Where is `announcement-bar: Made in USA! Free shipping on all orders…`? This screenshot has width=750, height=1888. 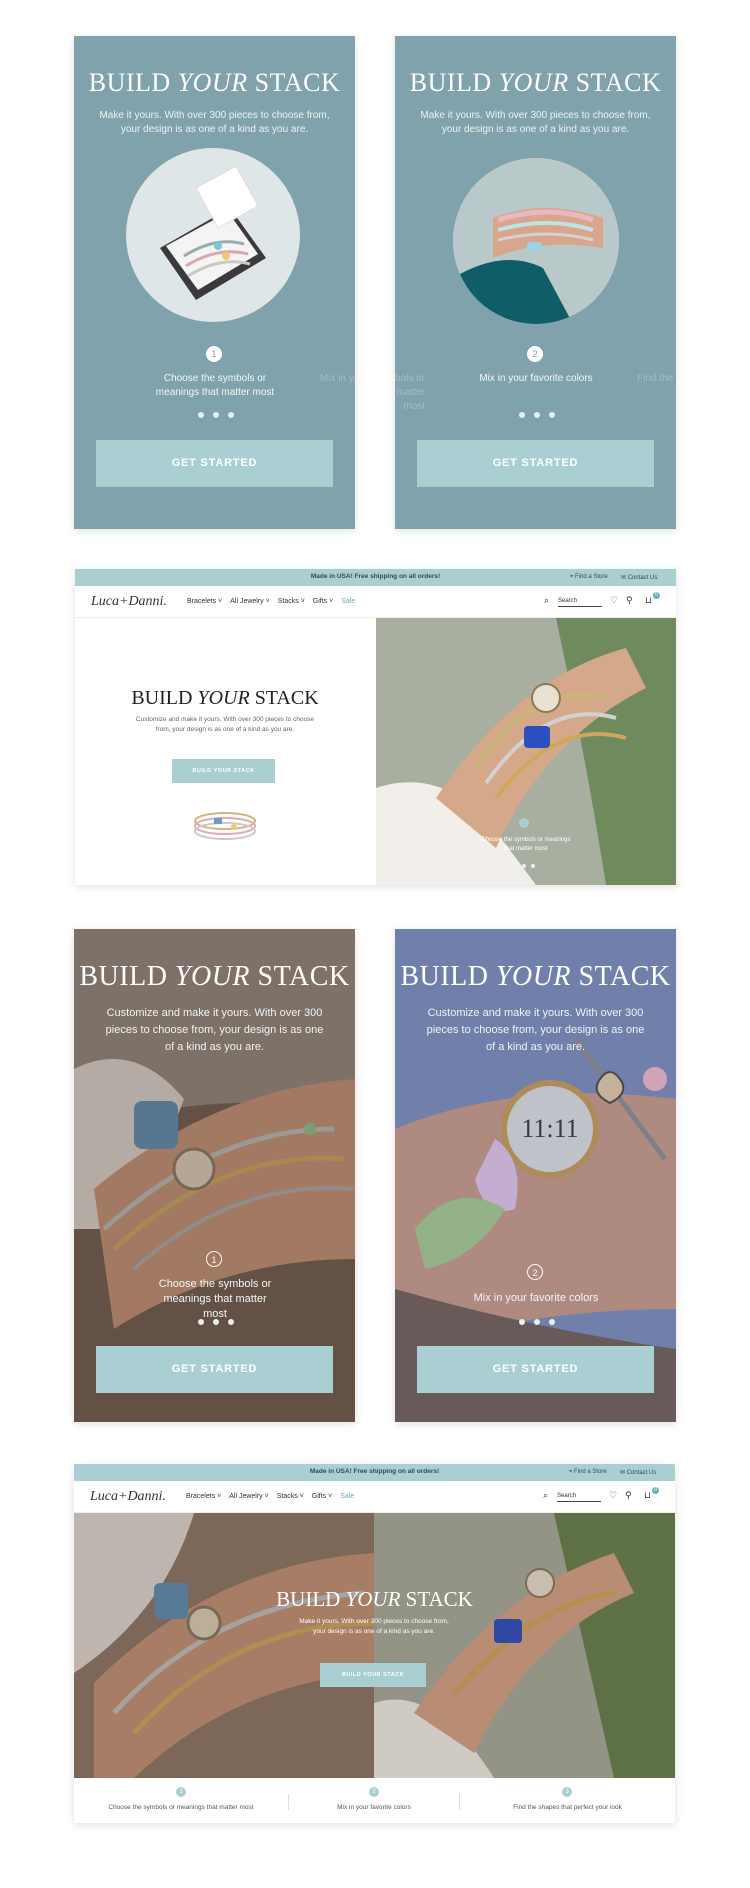 announcement-bar: Made in USA! Free shipping on all orders… is located at coordinates (374, 1472).